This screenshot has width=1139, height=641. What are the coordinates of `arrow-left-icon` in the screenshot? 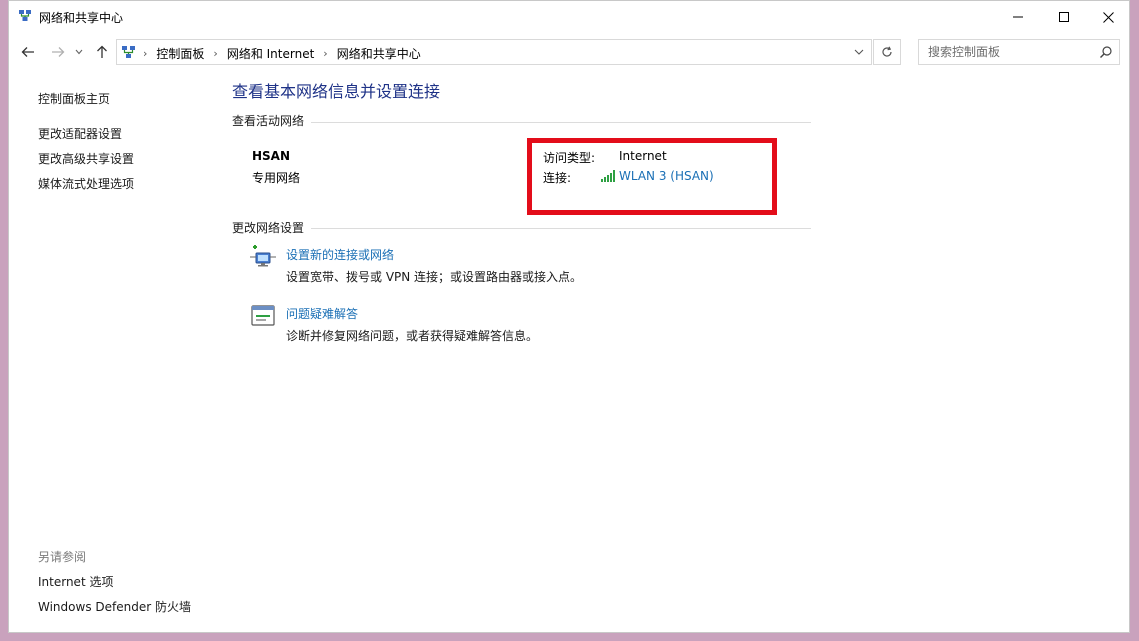 It's located at (27, 52).